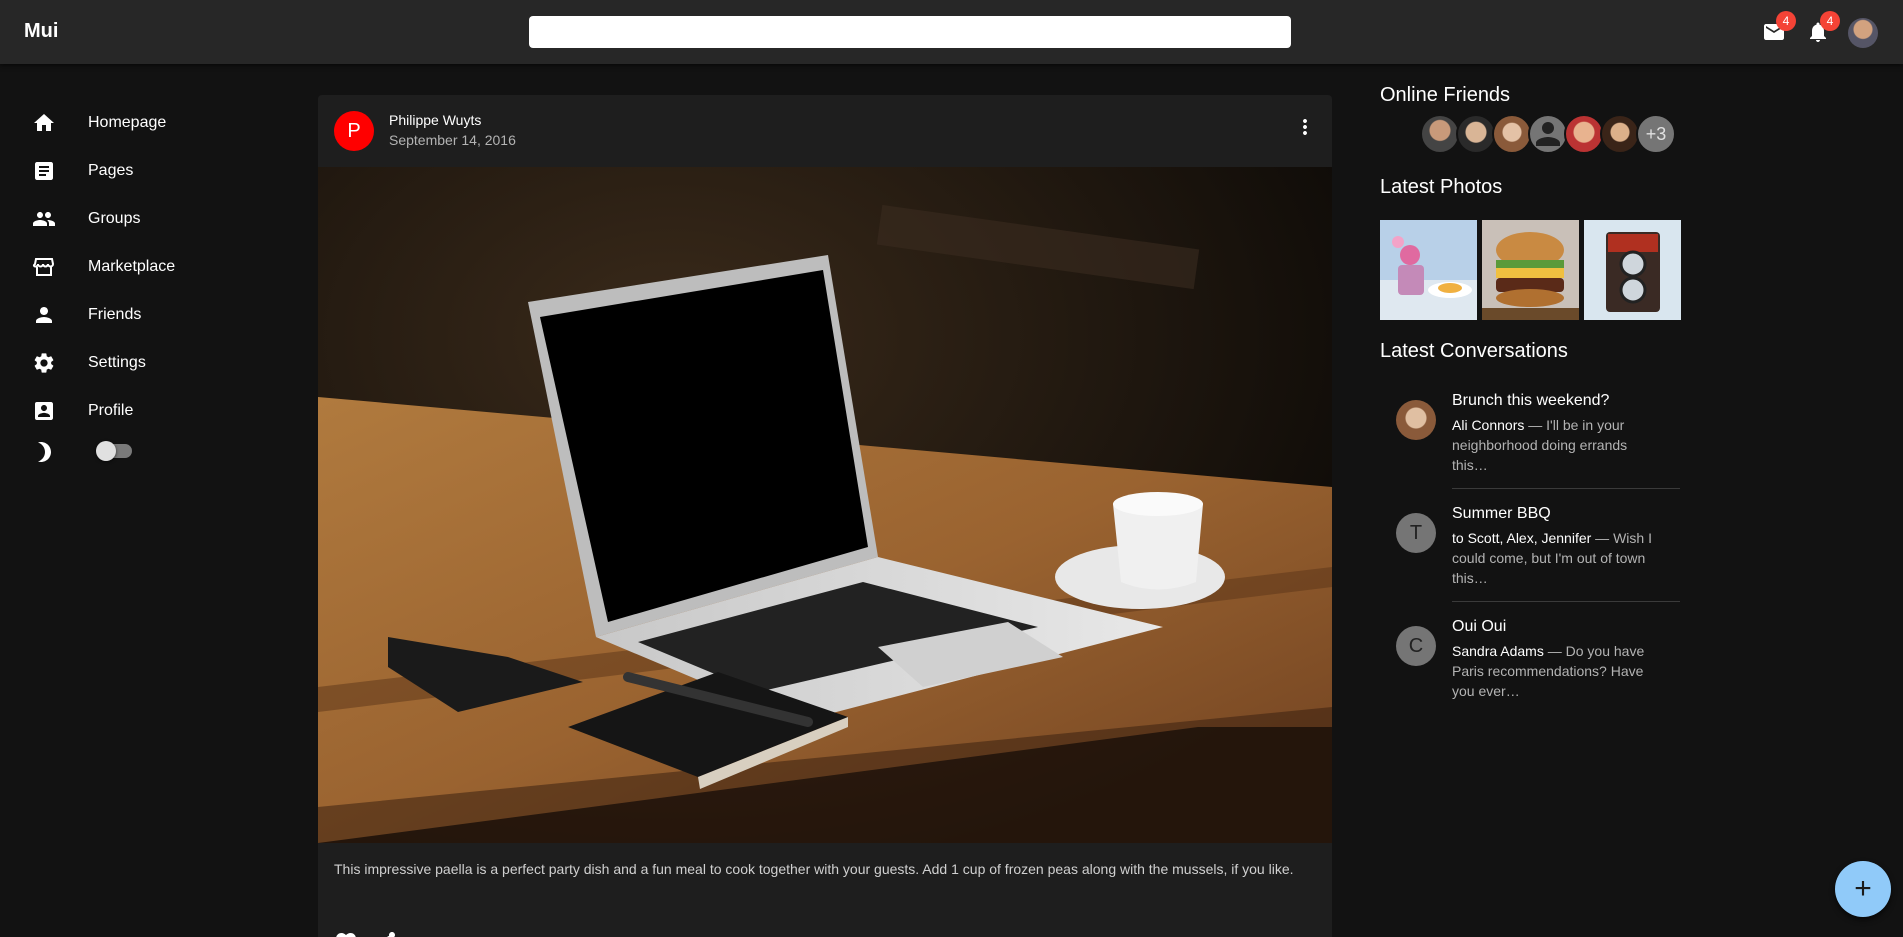 The height and width of the screenshot is (937, 1903). I want to click on moon-icon, so click(44, 452).